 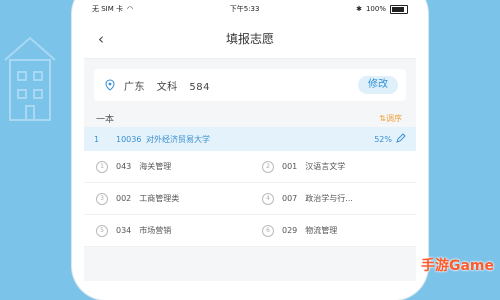 I want to click on major-row: 5 034 市场营销 6 029 物流管理, so click(x=250, y=231).